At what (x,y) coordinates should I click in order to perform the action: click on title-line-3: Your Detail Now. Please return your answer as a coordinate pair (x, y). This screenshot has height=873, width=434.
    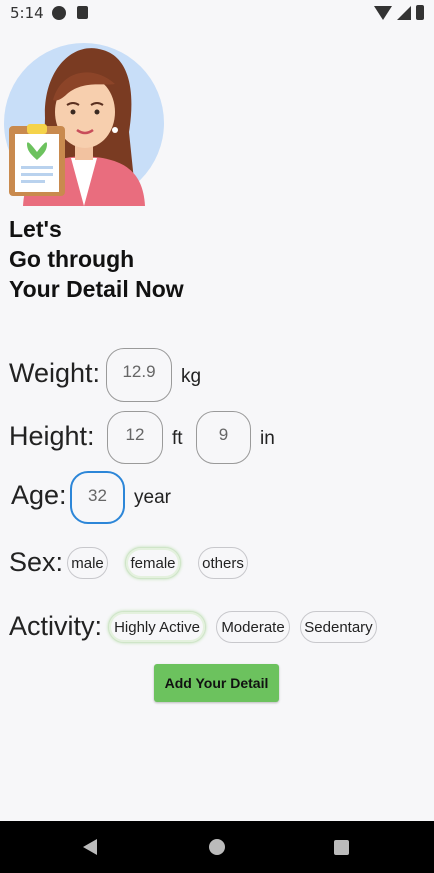
    Looking at the image, I should click on (96, 289).